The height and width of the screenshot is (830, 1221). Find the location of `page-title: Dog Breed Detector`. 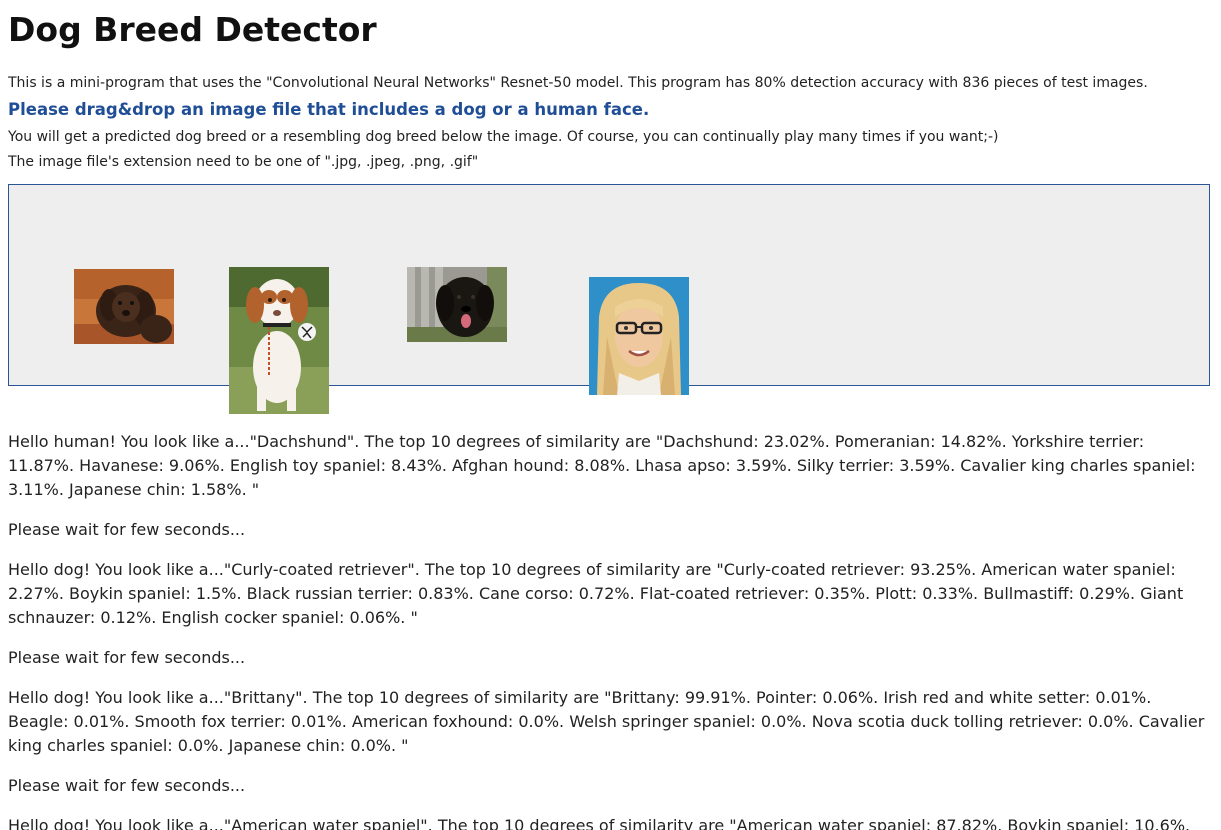

page-title: Dog Breed Detector is located at coordinates (192, 29).